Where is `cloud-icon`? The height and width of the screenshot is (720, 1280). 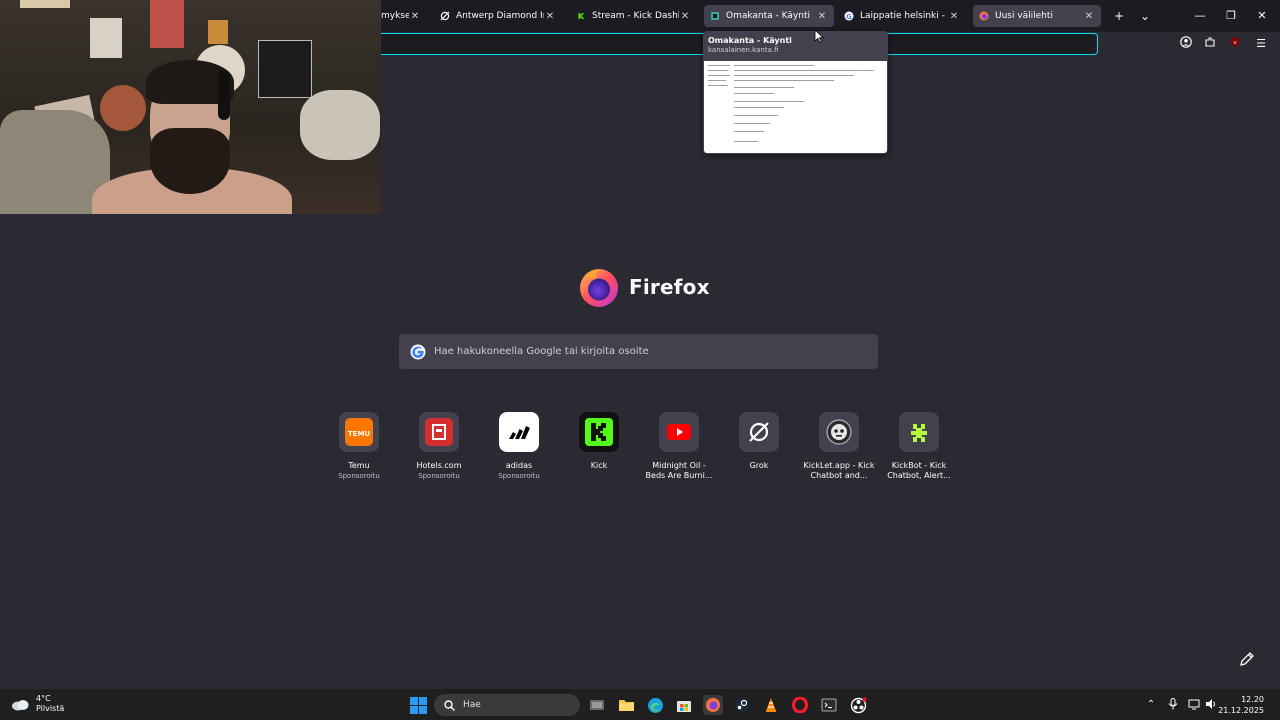 cloud-icon is located at coordinates (20, 705).